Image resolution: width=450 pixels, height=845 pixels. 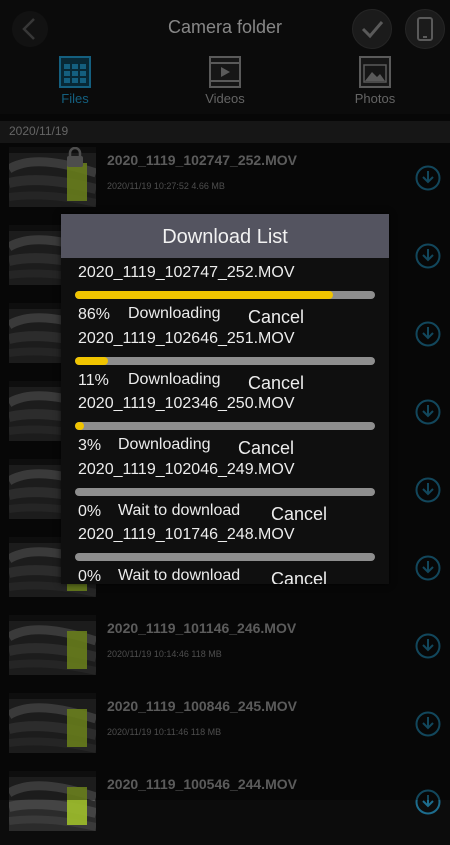 I want to click on download-percent: 11%, so click(x=93, y=380).